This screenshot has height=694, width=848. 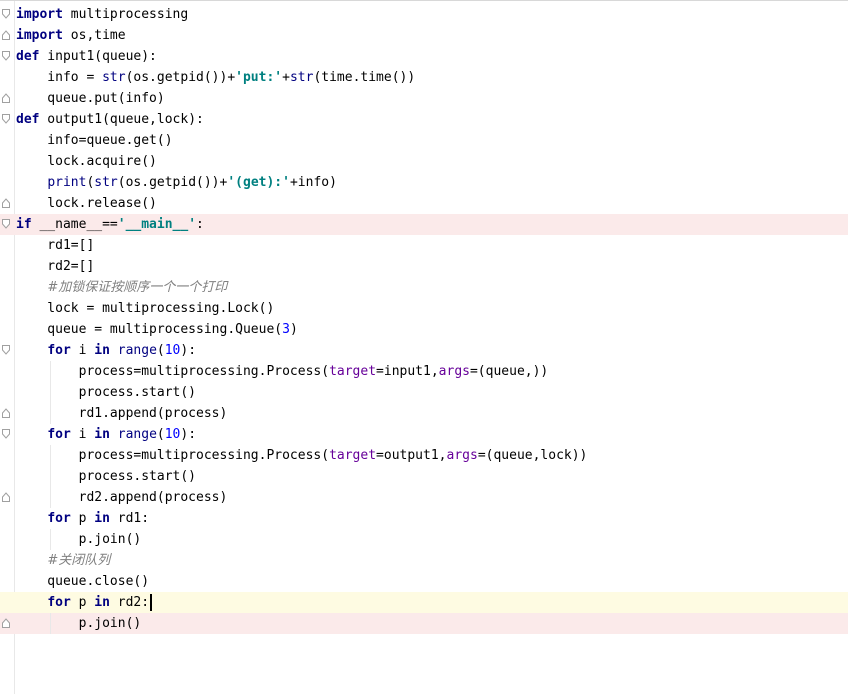 What do you see at coordinates (424, 35) in the screenshot?
I see `code-line: import os,time` at bounding box center [424, 35].